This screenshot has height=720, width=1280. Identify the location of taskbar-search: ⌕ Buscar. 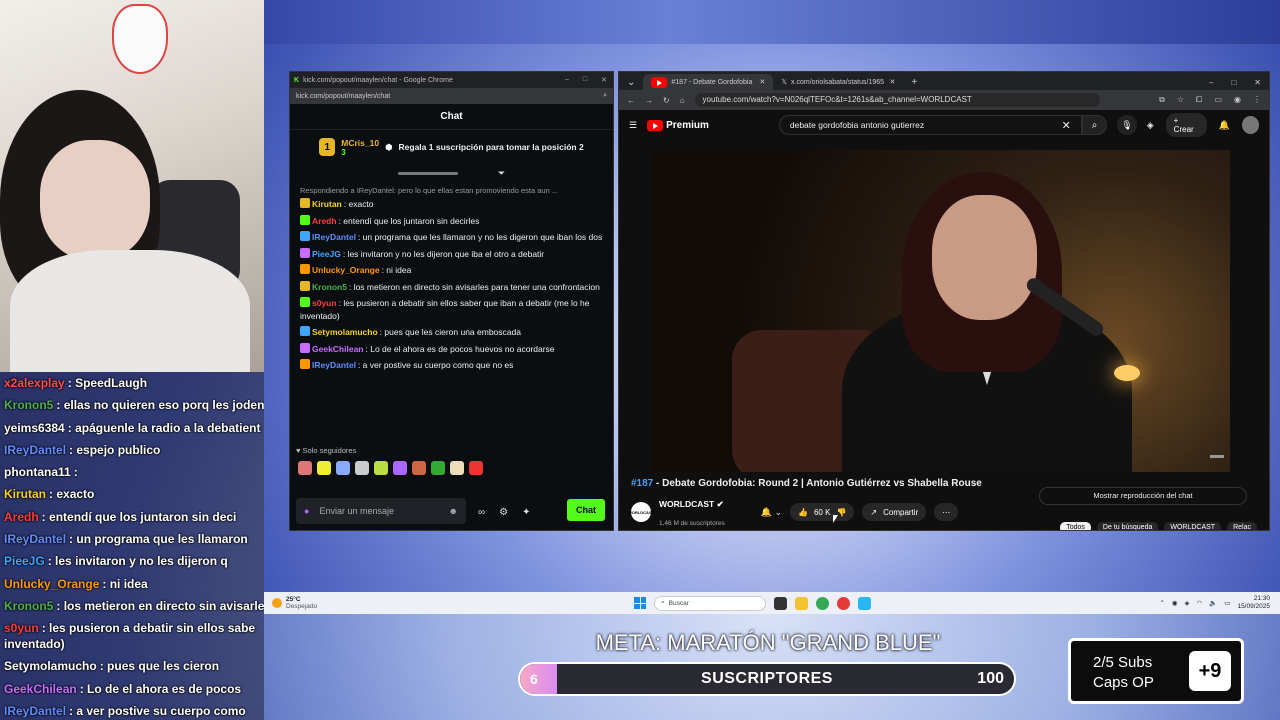
(710, 603).